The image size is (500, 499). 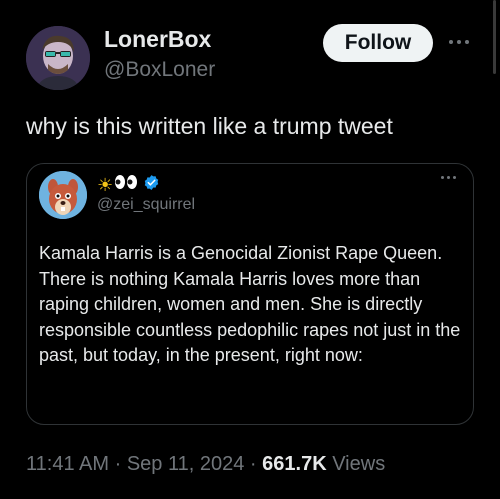 I want to click on sun-emoji: ☀, so click(x=105, y=185).